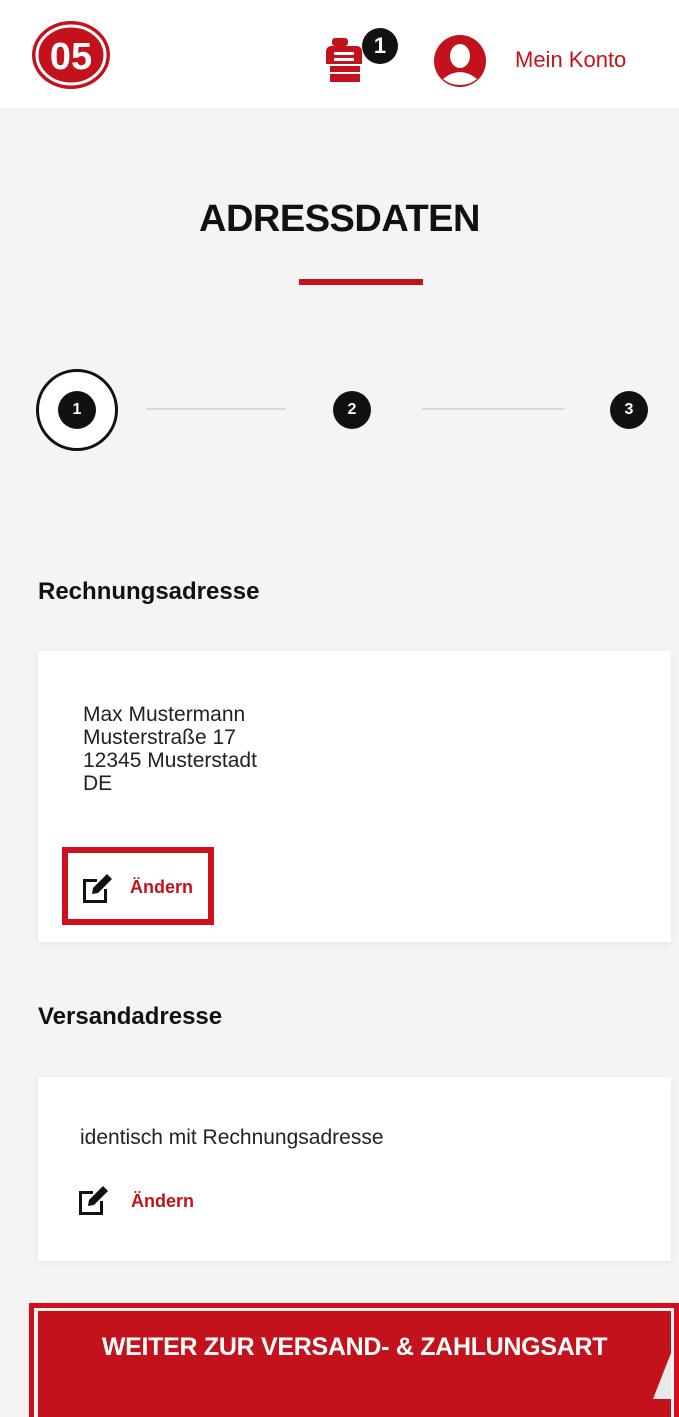 Image resolution: width=679 pixels, height=1417 pixels. What do you see at coordinates (380, 46) in the screenshot?
I see `cart-count-badge: 1` at bounding box center [380, 46].